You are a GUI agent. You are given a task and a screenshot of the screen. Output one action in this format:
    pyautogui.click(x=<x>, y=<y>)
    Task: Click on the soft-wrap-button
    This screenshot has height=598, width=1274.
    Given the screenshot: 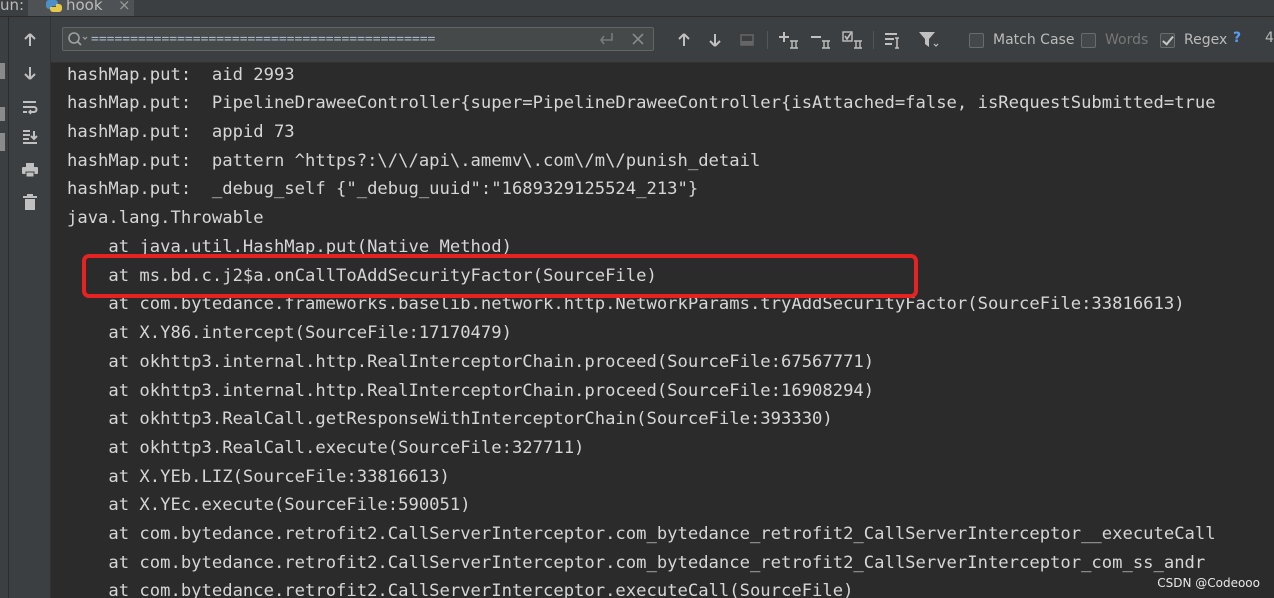 What is the action you would take?
    pyautogui.click(x=30, y=107)
    